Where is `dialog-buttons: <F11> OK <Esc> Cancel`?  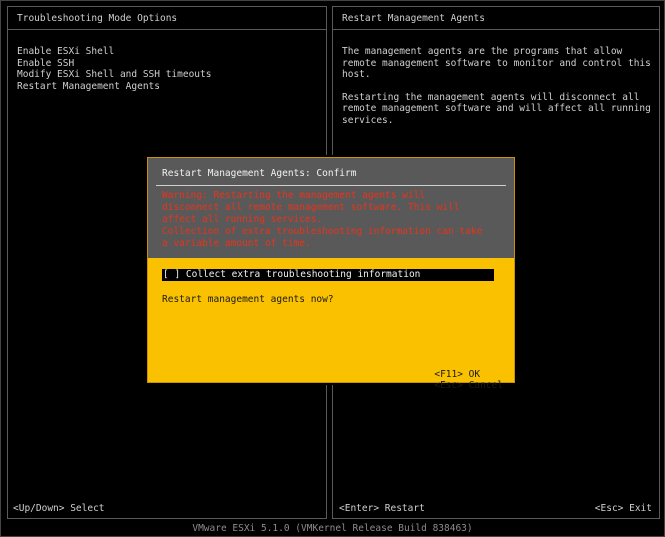
dialog-buttons: <F11> OK <Esc> Cancel is located at coordinates (446, 380).